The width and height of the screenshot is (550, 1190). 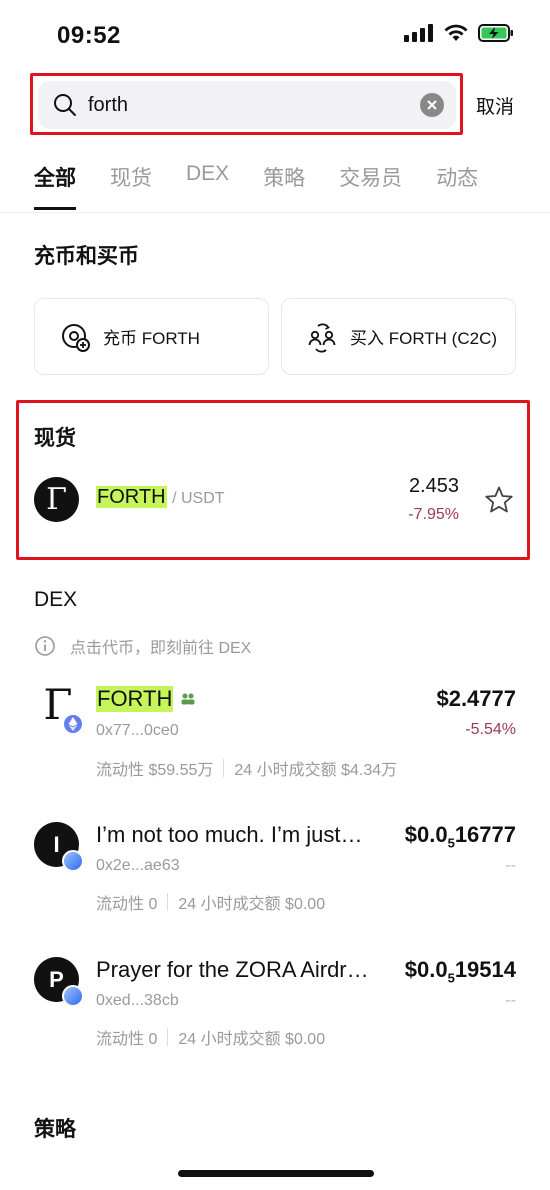 What do you see at coordinates (284, 186) in the screenshot?
I see `tab-strategy: 策略` at bounding box center [284, 186].